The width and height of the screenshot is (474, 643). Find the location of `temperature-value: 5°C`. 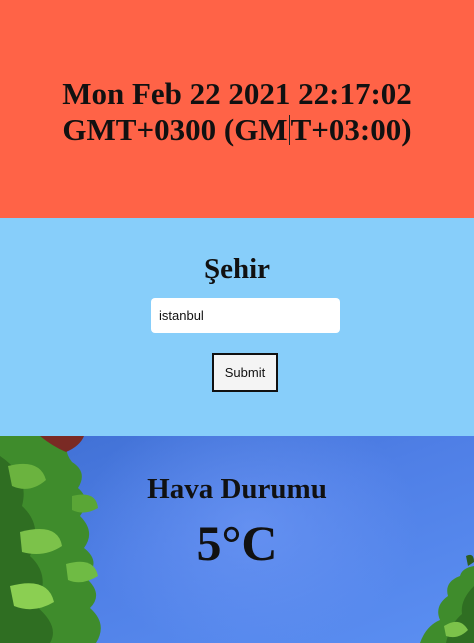

temperature-value: 5°C is located at coordinates (237, 543).